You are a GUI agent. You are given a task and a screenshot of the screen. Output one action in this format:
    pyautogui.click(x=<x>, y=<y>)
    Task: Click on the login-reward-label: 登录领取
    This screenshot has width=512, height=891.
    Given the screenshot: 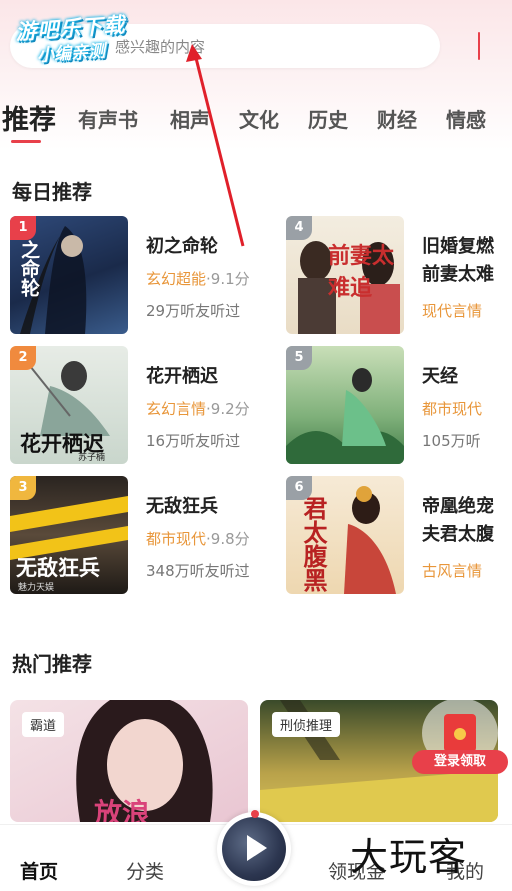 What is the action you would take?
    pyautogui.click(x=460, y=762)
    